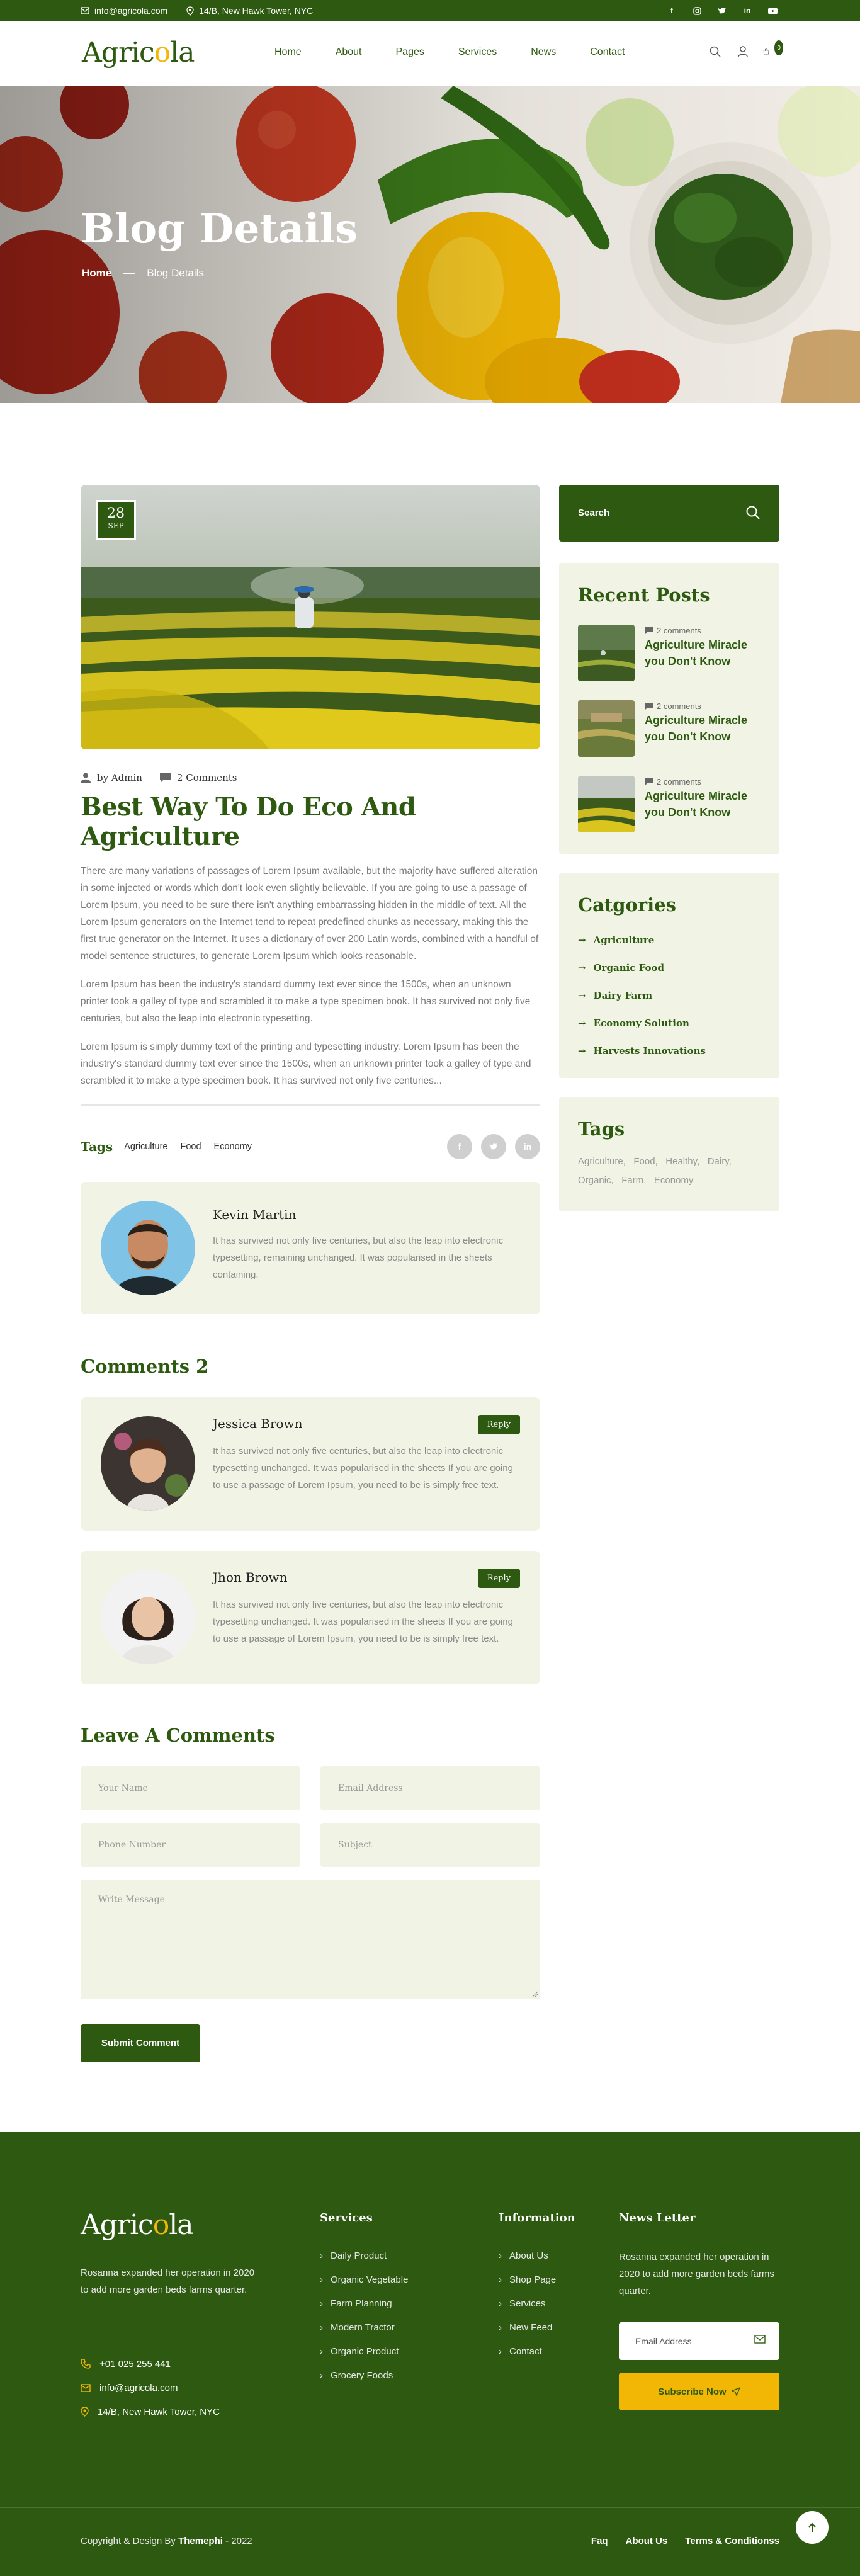  Describe the element at coordinates (190, 1845) in the screenshot. I see `phone-field: Phone Number` at that location.